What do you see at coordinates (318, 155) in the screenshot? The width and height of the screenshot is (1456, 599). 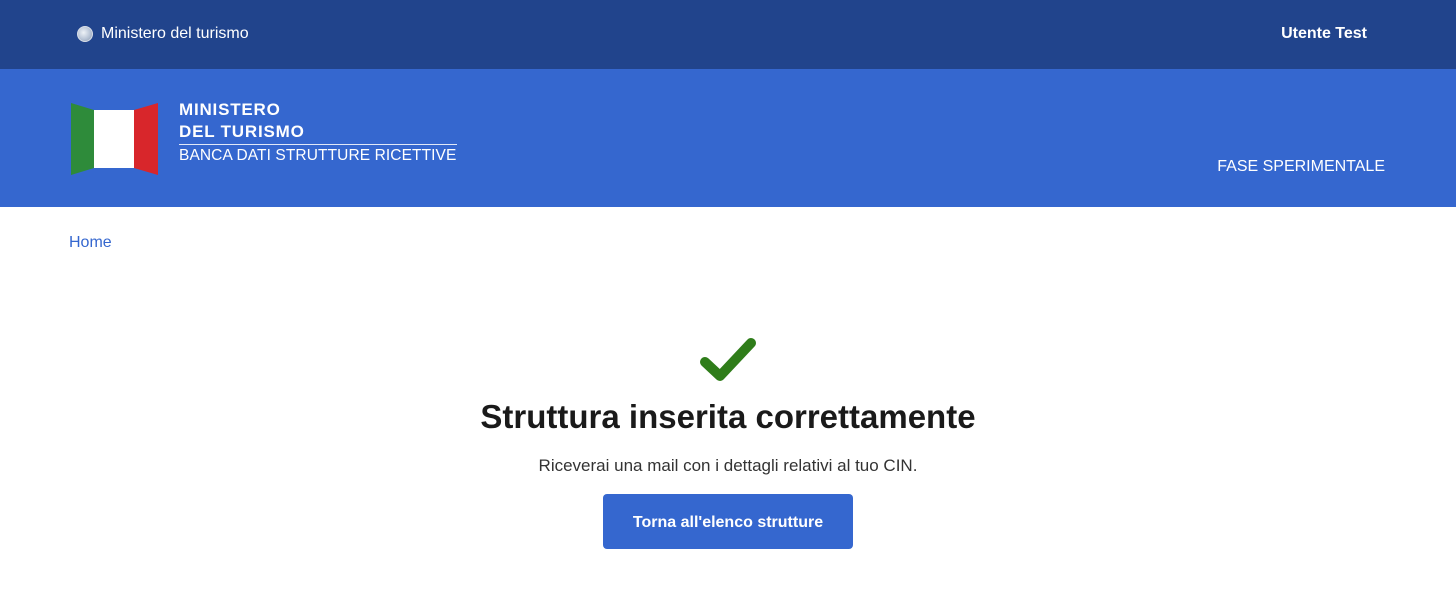 I see `site-subtitle: BANCA DATI STRUTTURE RICETTIVE` at bounding box center [318, 155].